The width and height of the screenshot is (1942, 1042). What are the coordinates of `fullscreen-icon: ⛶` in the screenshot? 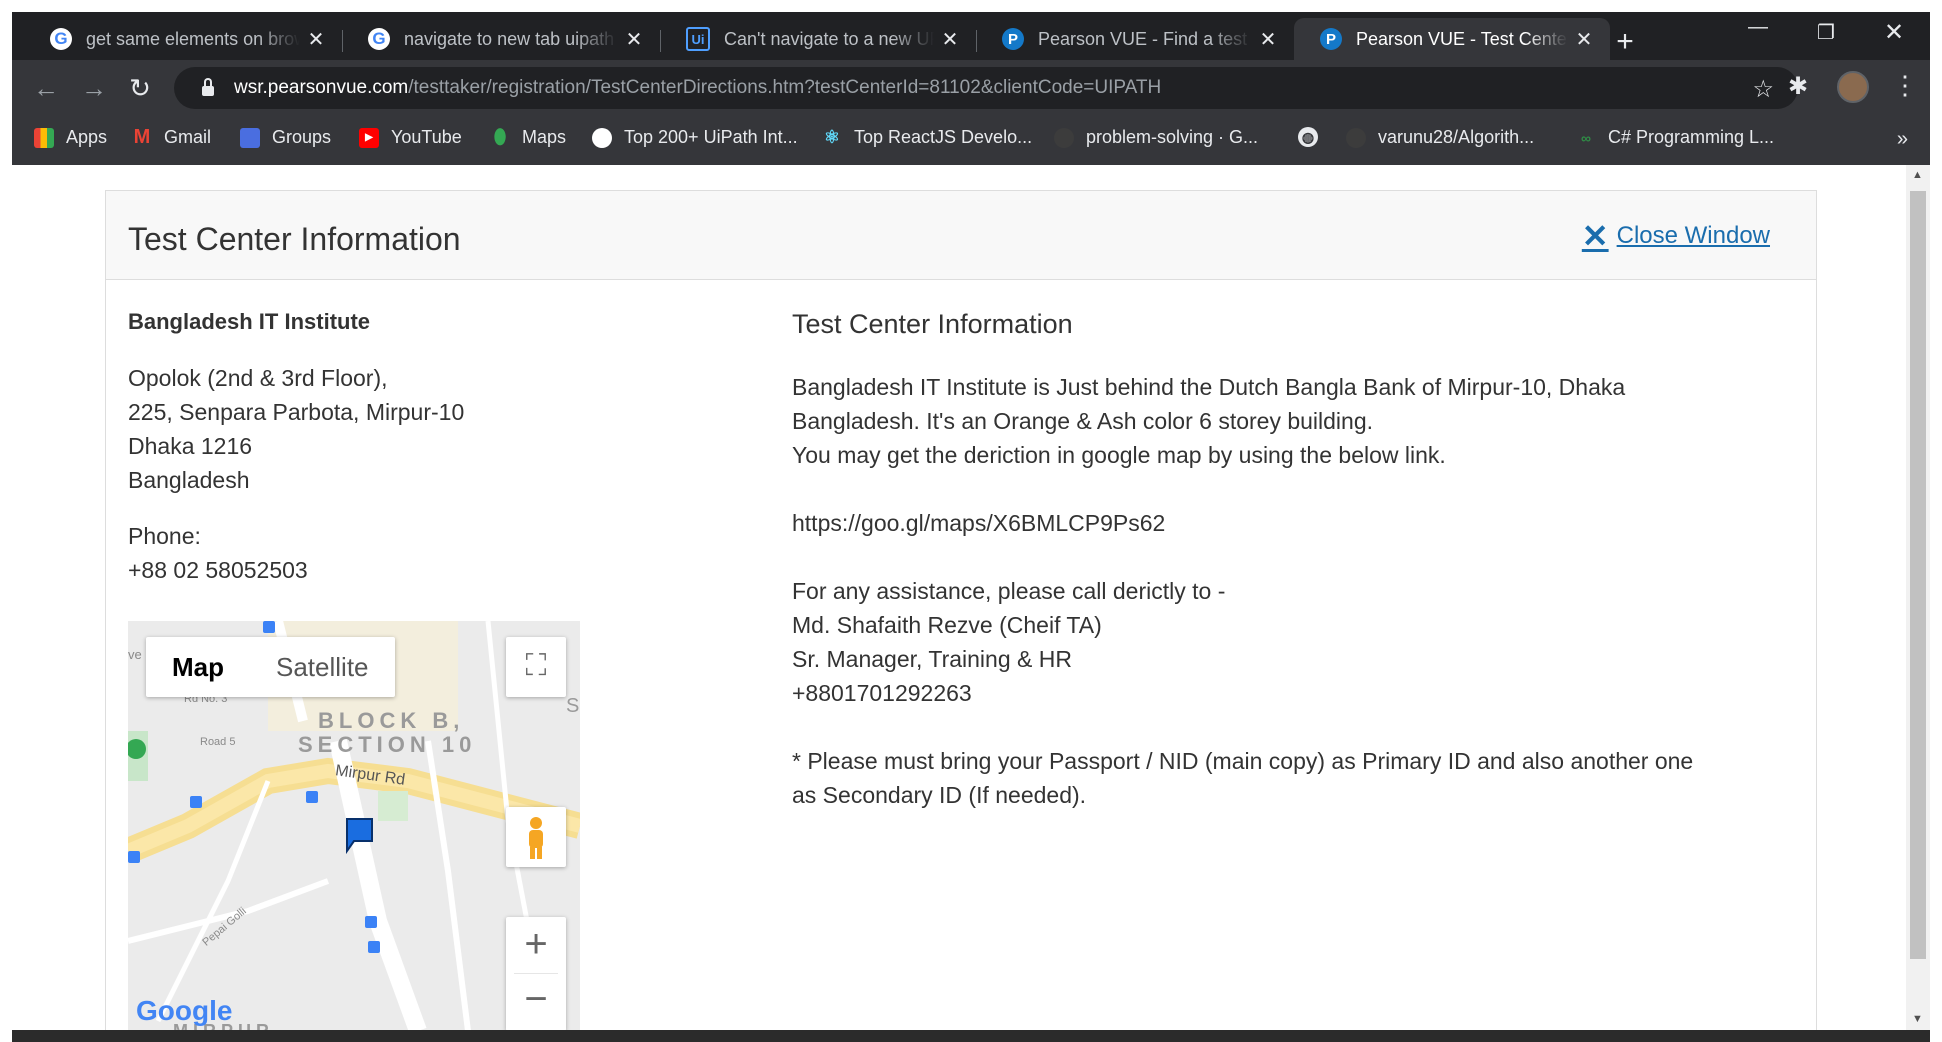 It's located at (536, 667).